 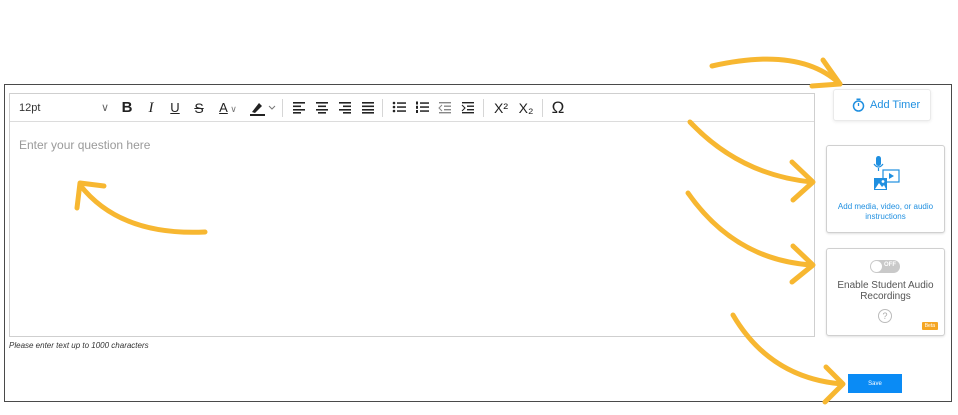 I want to click on align-justify-icon, so click(x=368, y=108).